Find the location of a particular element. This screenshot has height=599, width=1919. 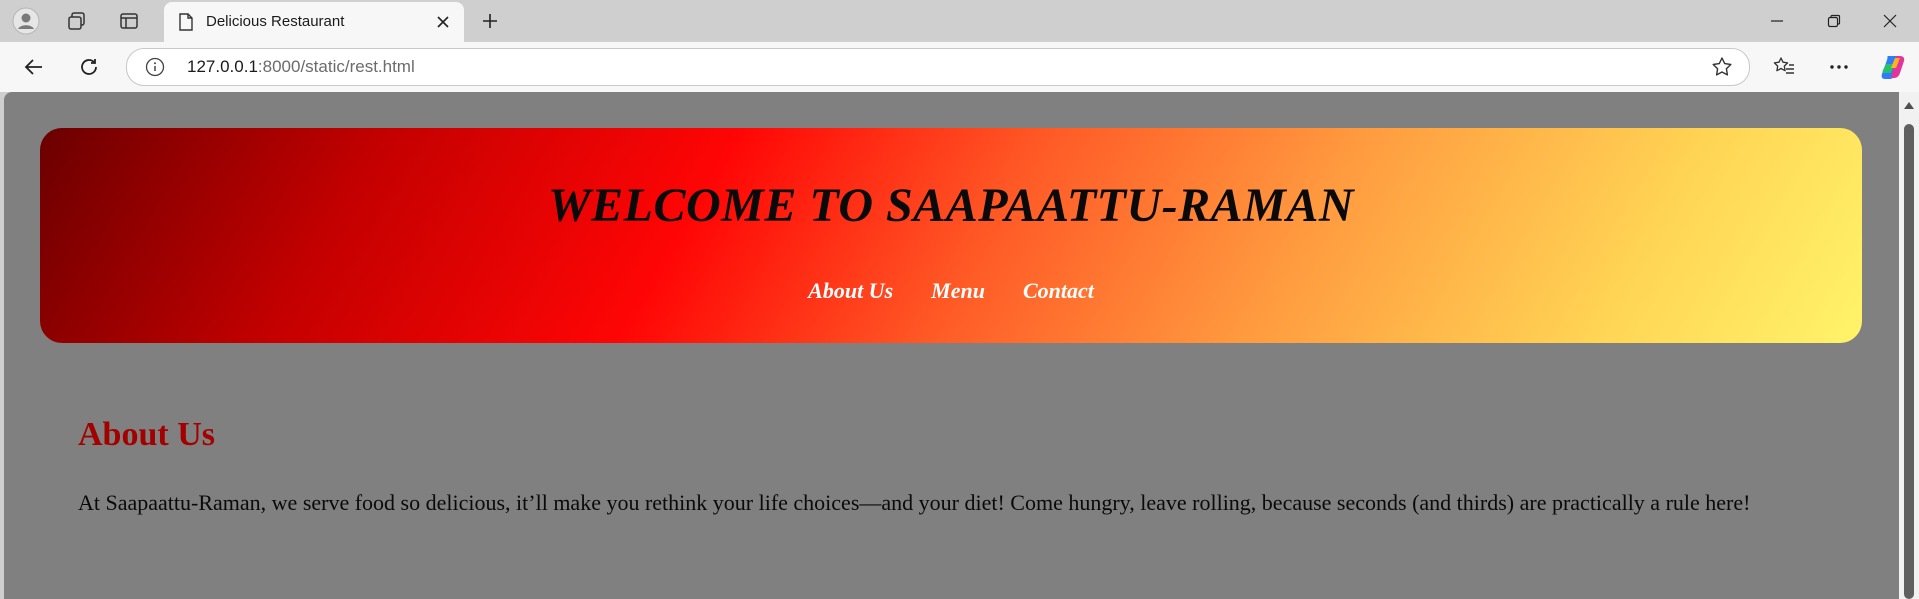

nav-link-contact: Contact is located at coordinates (1058, 290).